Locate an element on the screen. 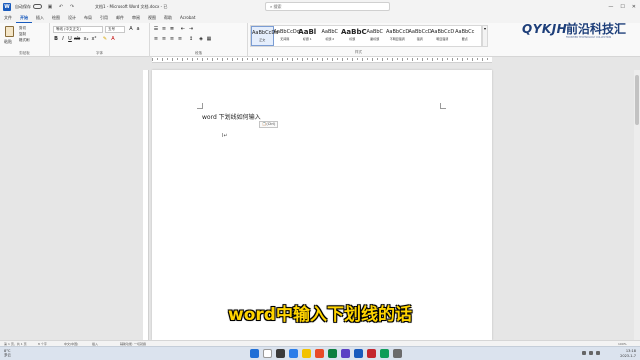 This screenshot has height=360, width=640. tab-design: 设计 is located at coordinates (72, 18).